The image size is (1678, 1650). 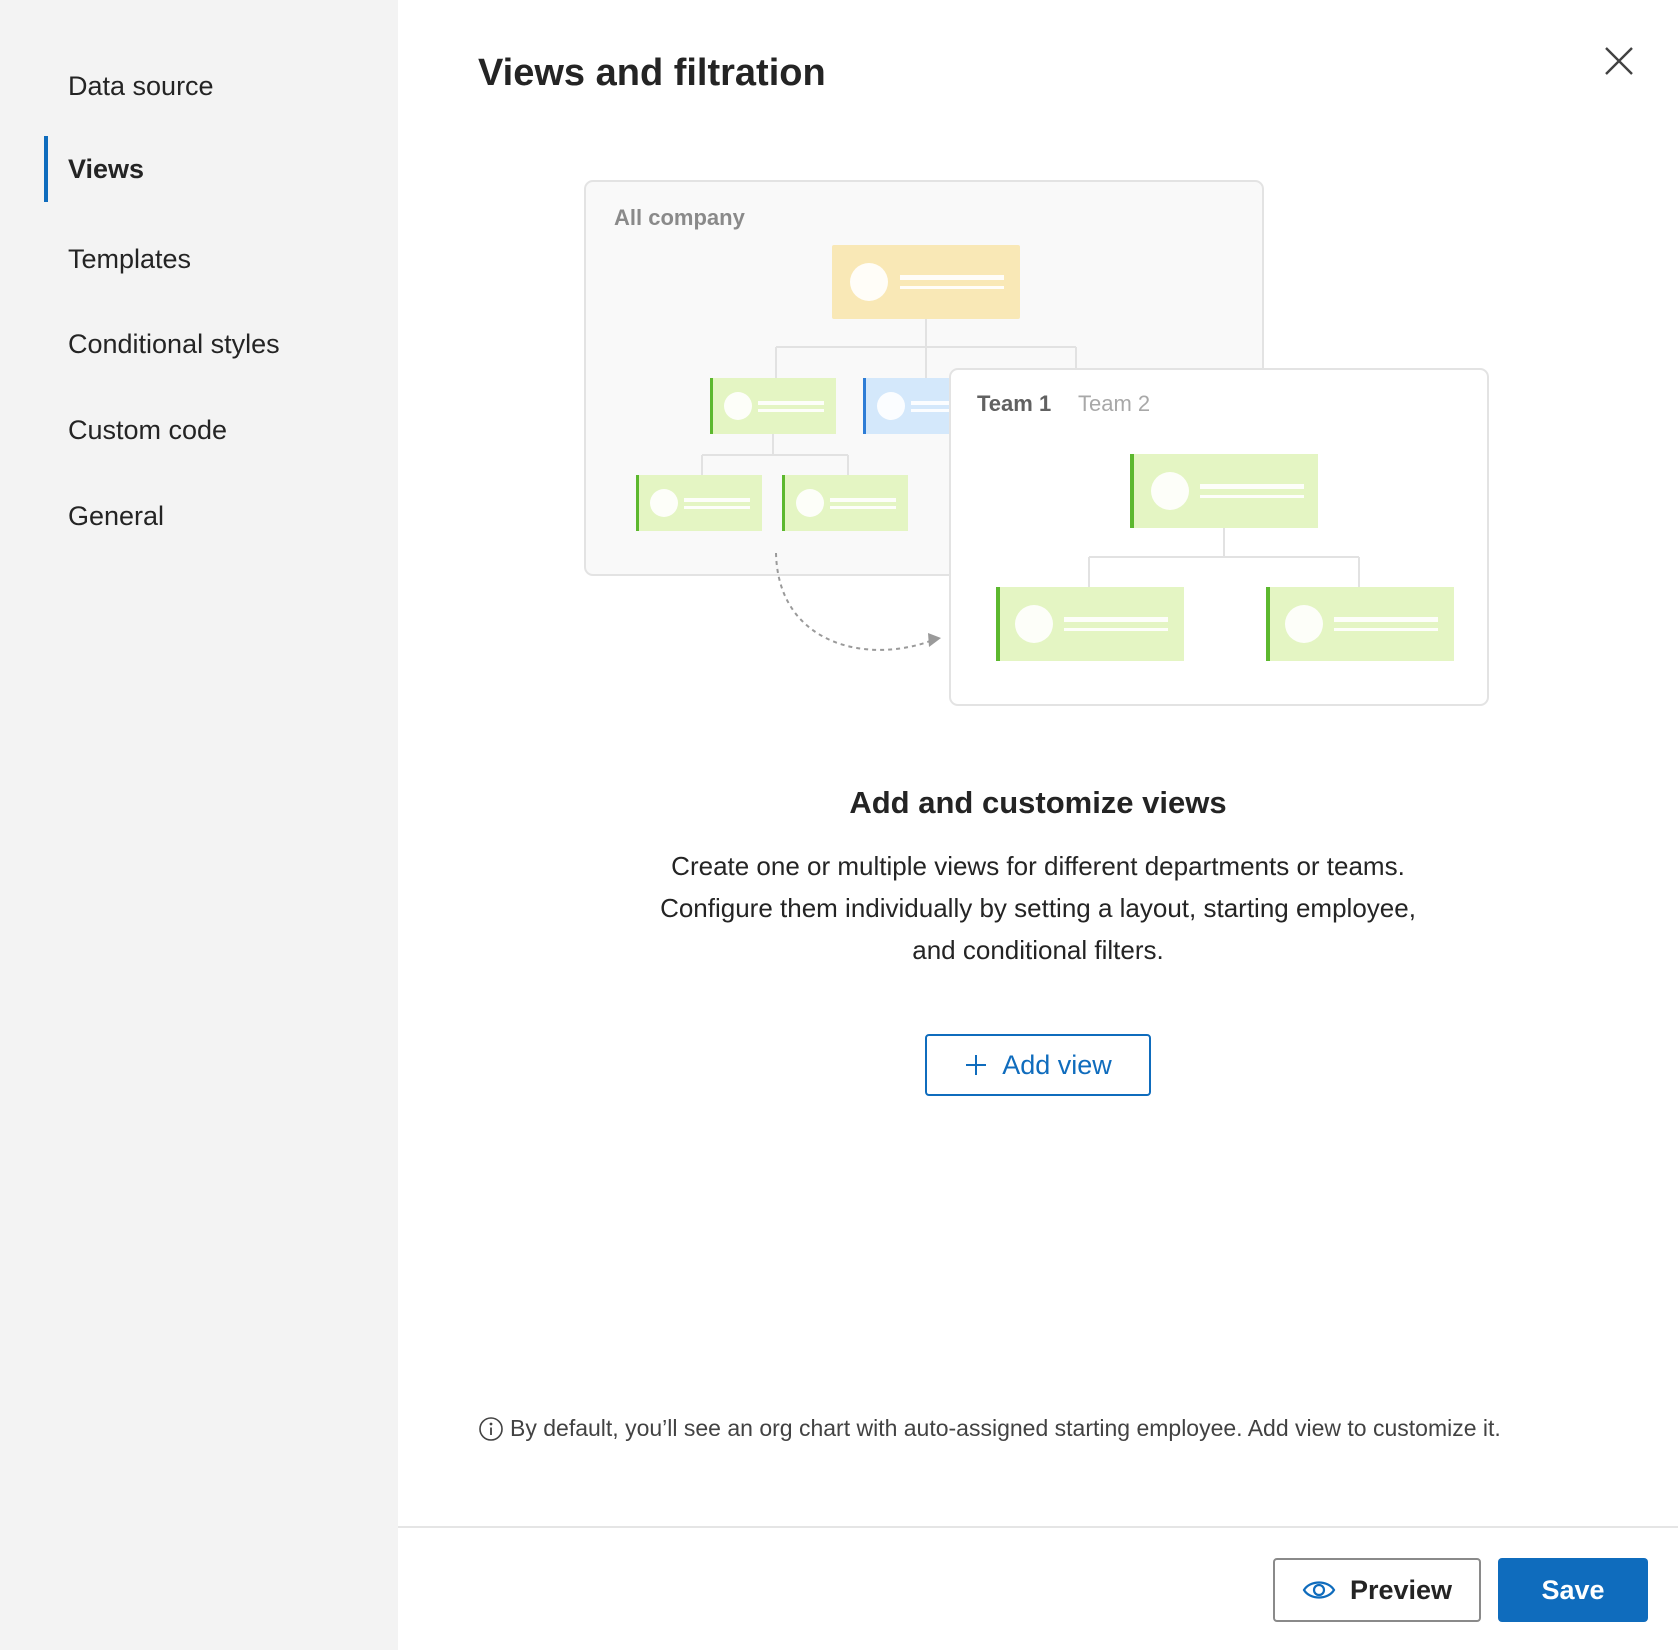 What do you see at coordinates (652, 73) in the screenshot?
I see `page-title: Views and filtration` at bounding box center [652, 73].